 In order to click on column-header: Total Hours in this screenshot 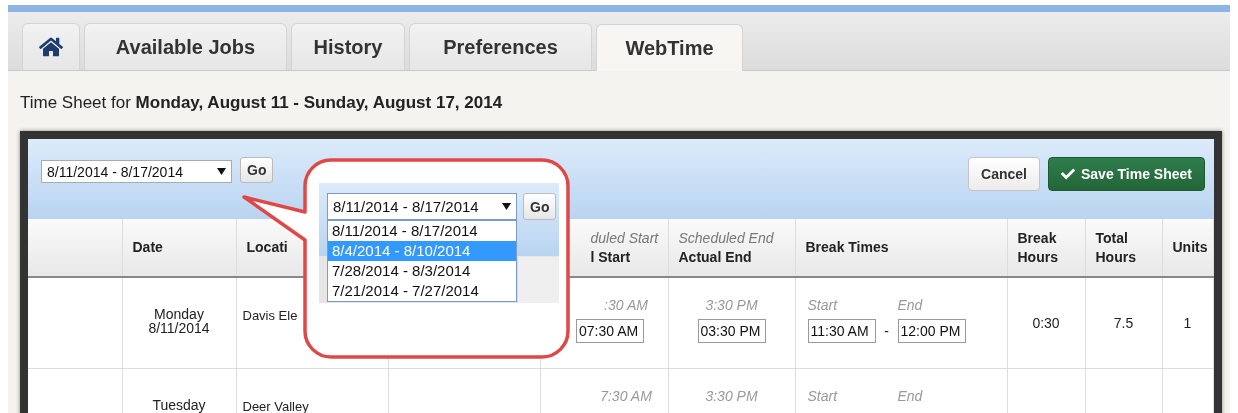, I will do `click(1116, 247)`.